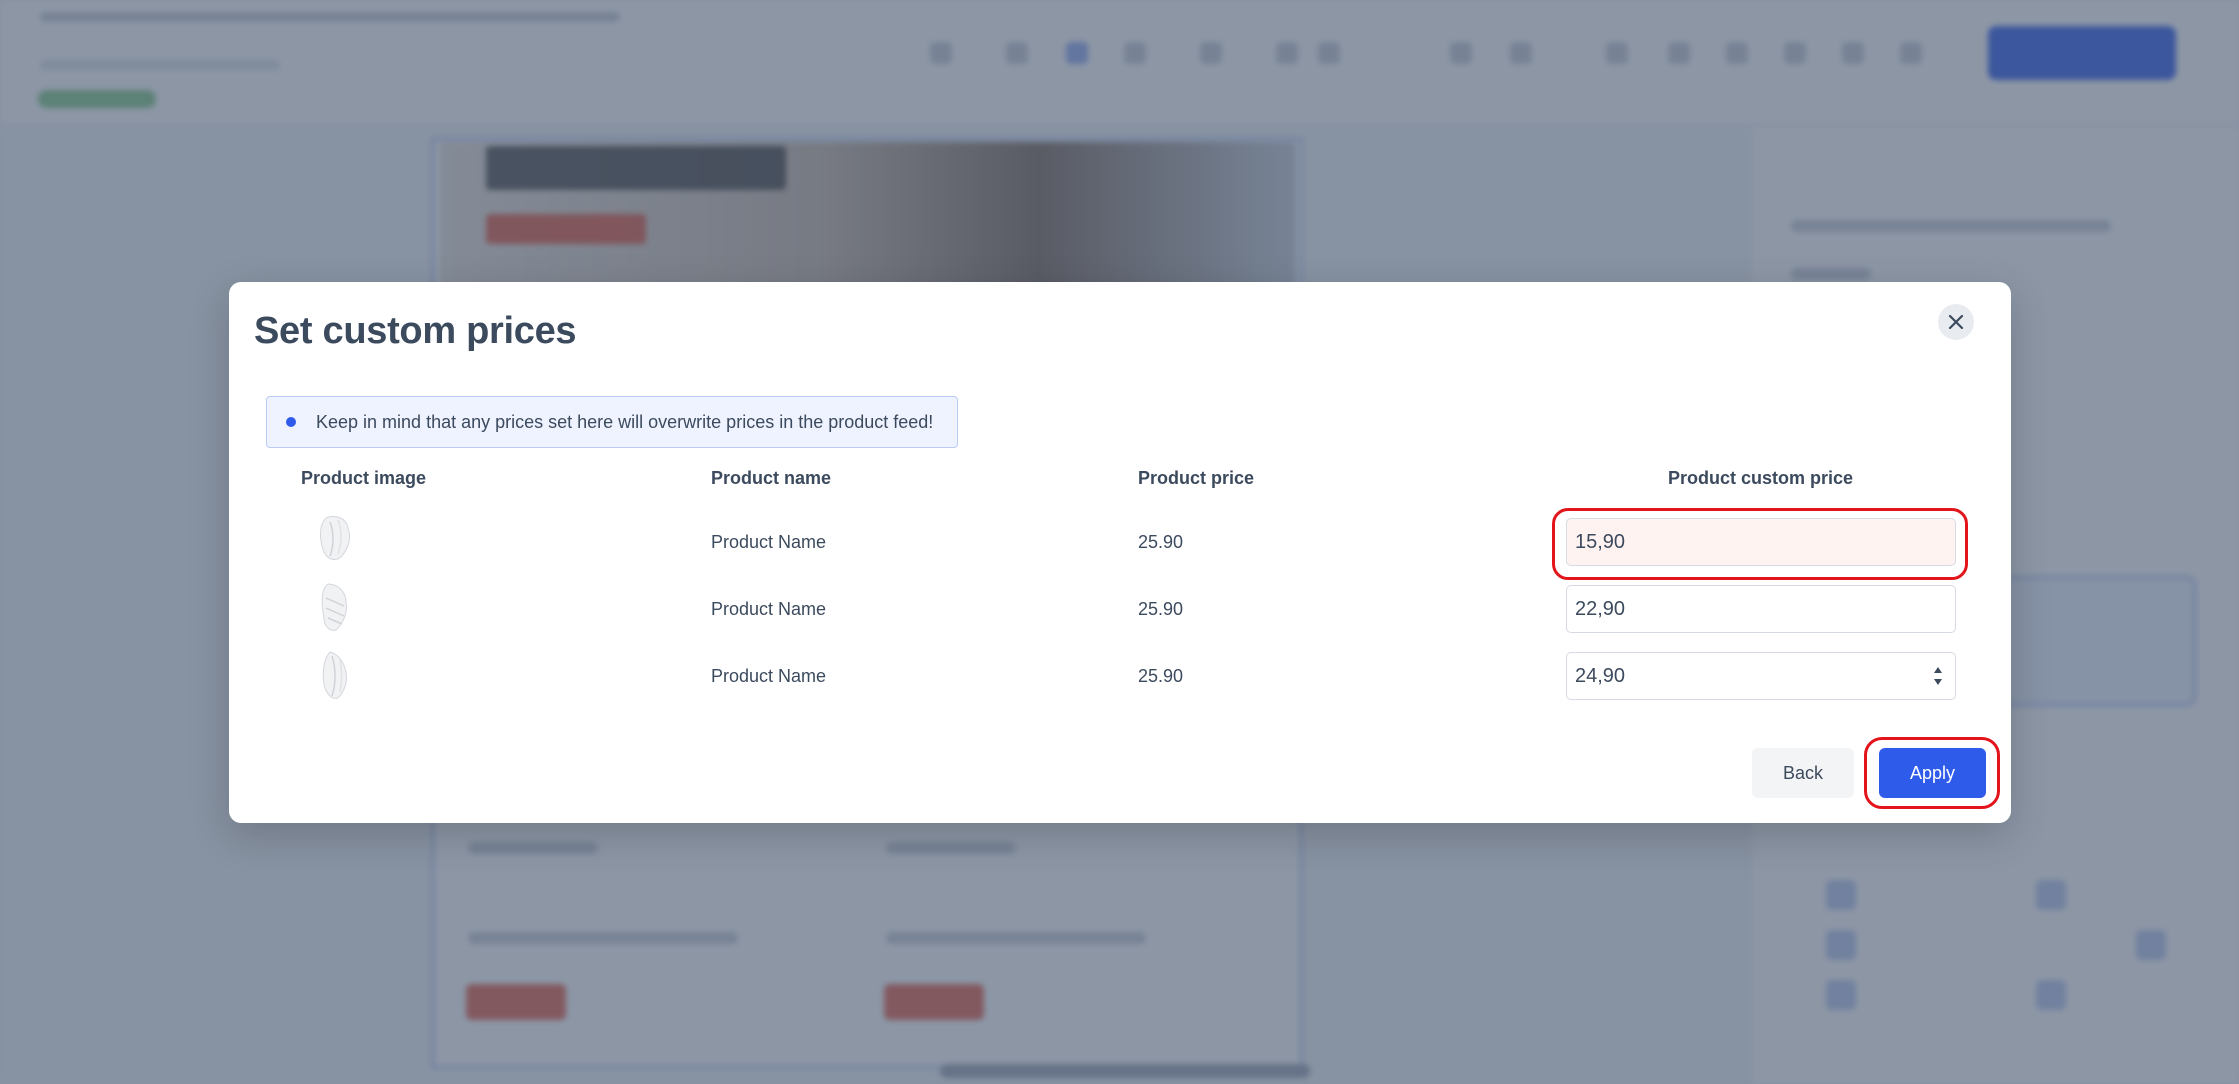 The width and height of the screenshot is (2239, 1084). I want to click on close-icon, so click(1956, 322).